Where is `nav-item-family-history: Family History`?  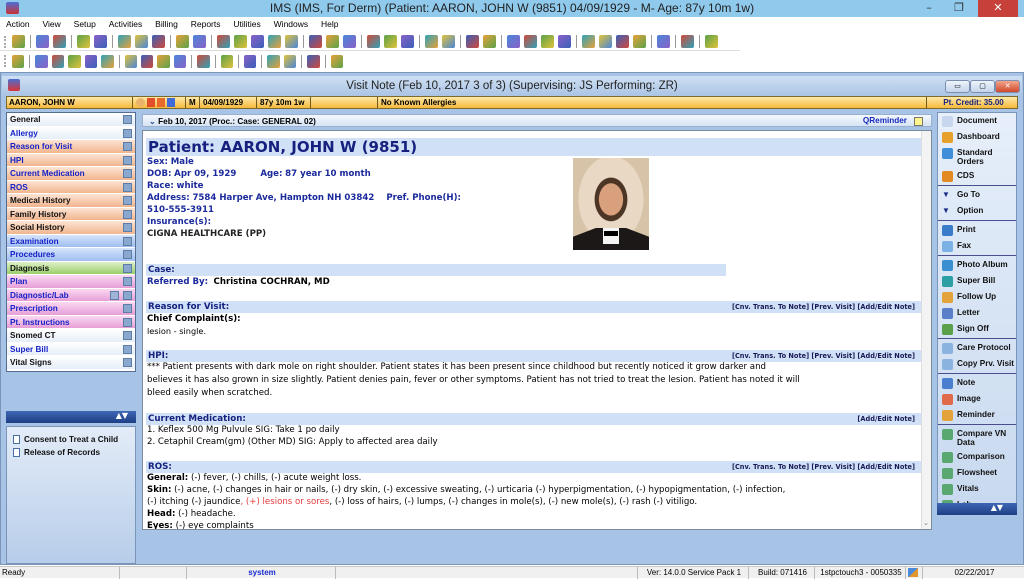 nav-item-family-history: Family History is located at coordinates (71, 214).